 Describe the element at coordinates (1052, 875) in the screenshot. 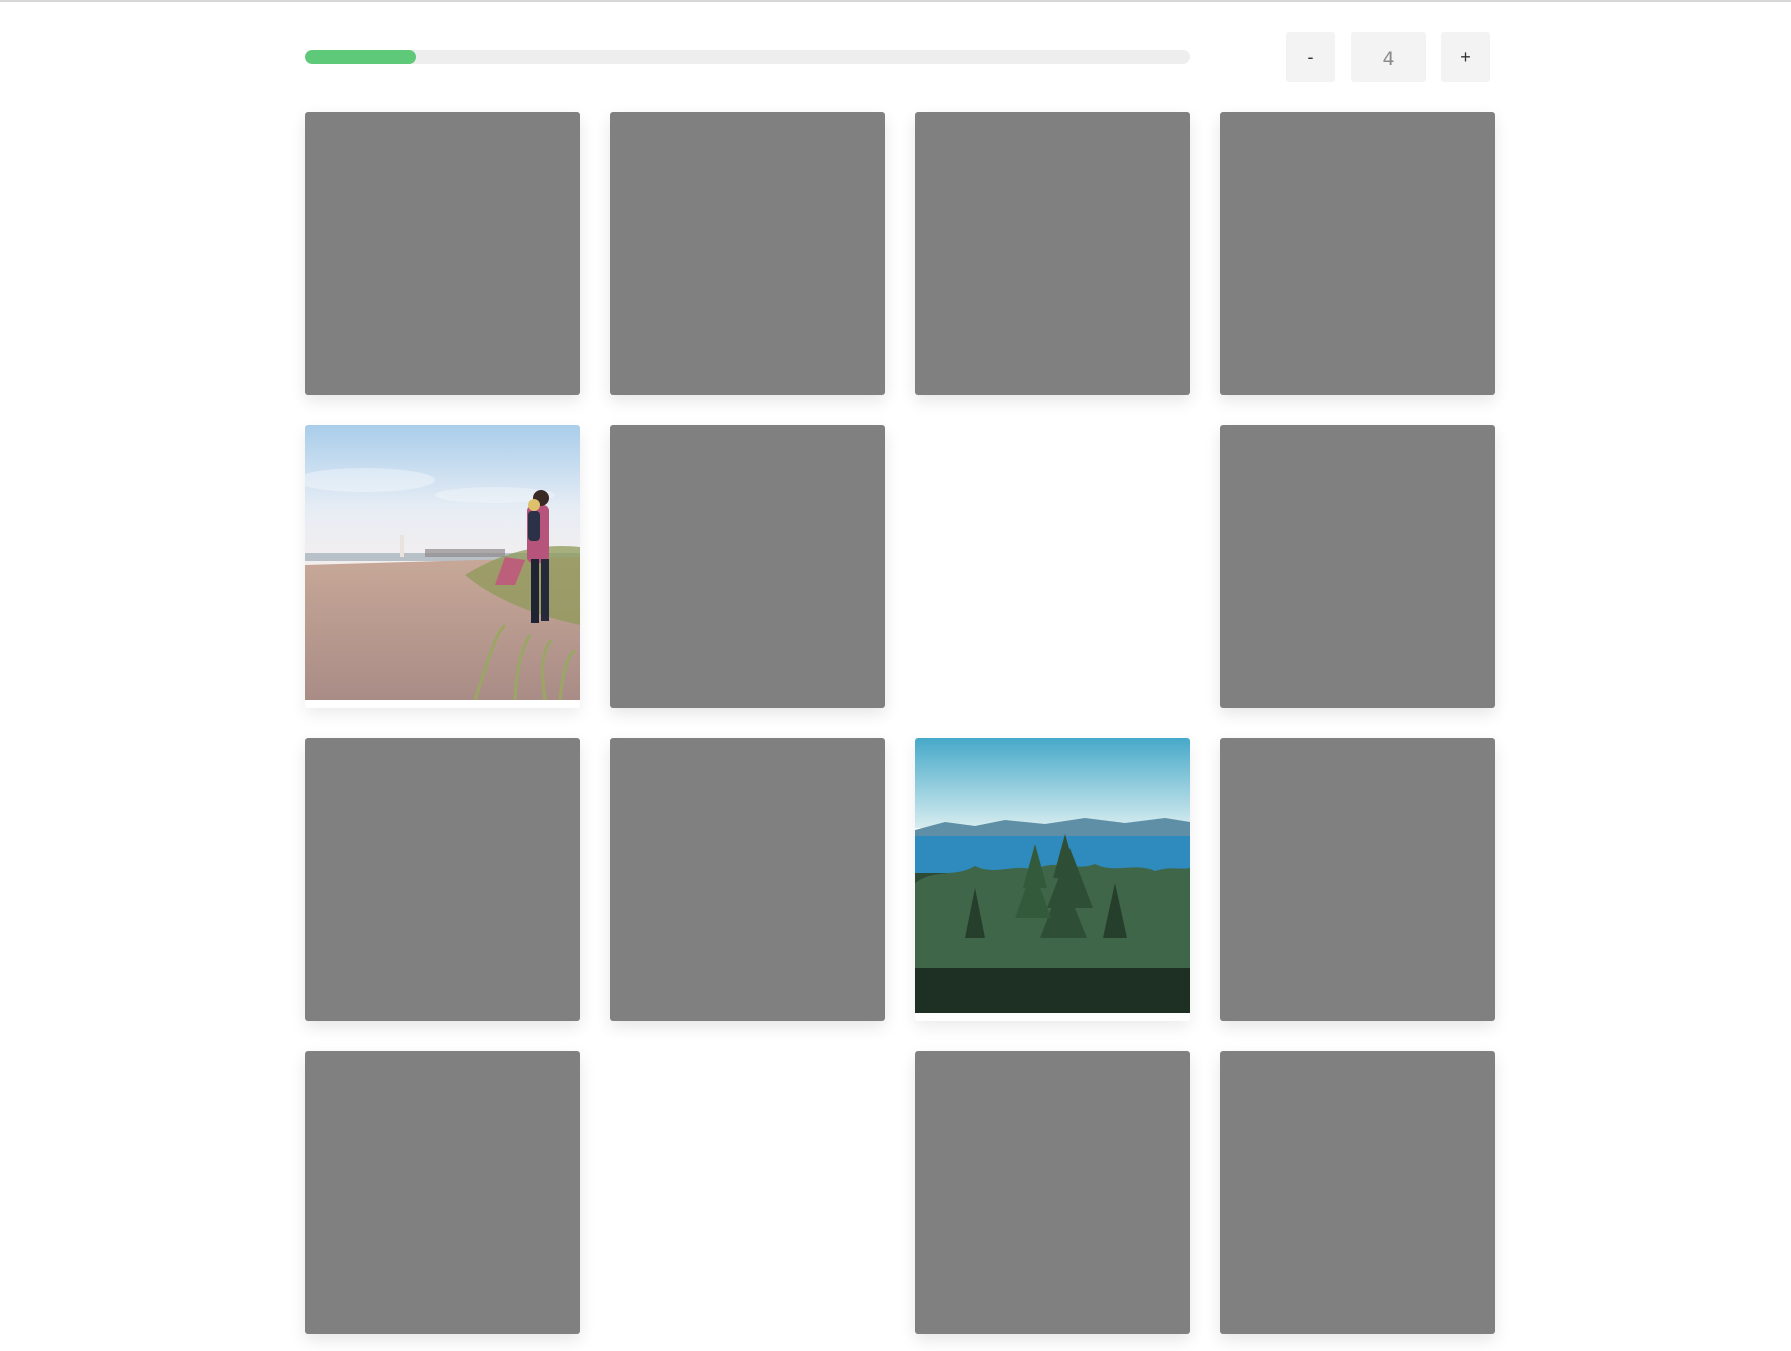

I see `forest-sea-photo` at that location.